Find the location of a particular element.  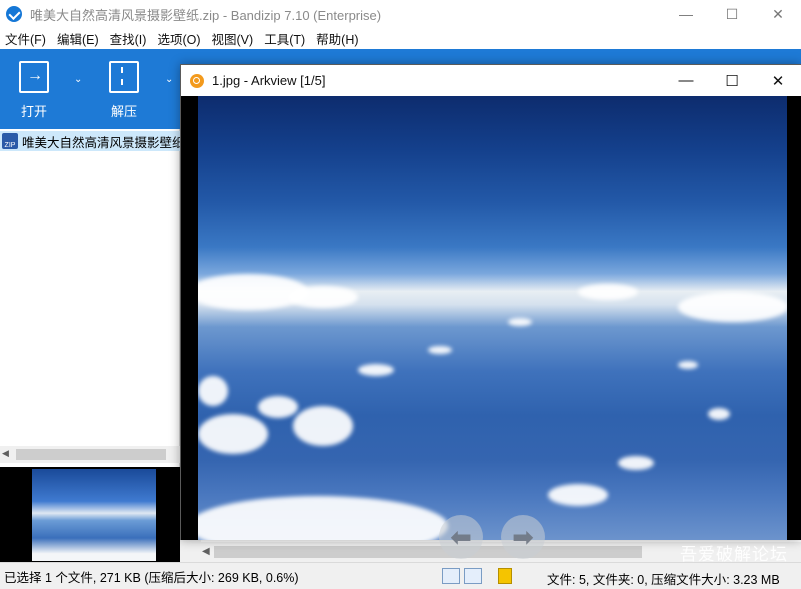

bandizip-app-icon is located at coordinates (14, 14).